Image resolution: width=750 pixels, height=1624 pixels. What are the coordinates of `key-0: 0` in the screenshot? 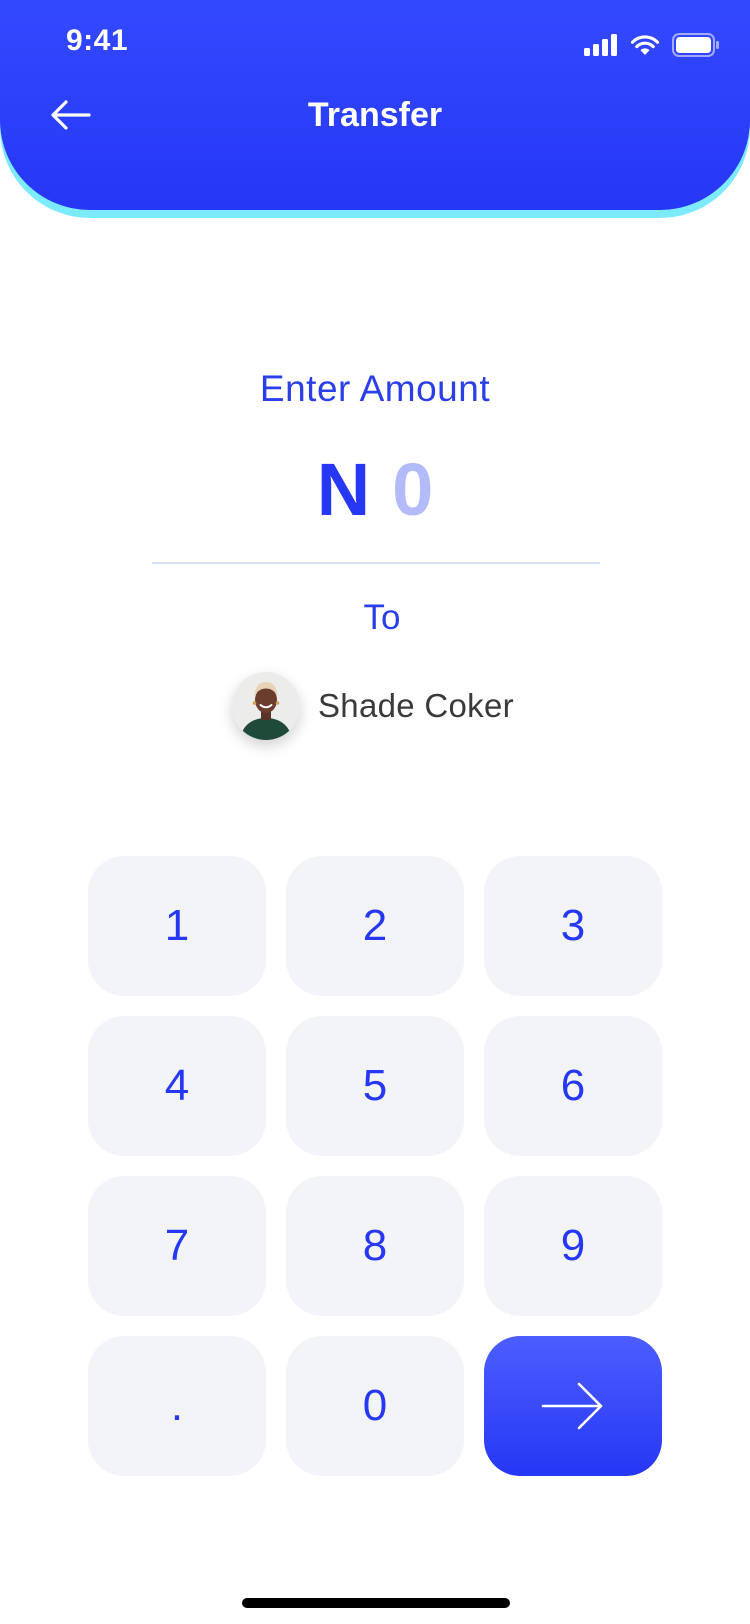 It's located at (375, 1406).